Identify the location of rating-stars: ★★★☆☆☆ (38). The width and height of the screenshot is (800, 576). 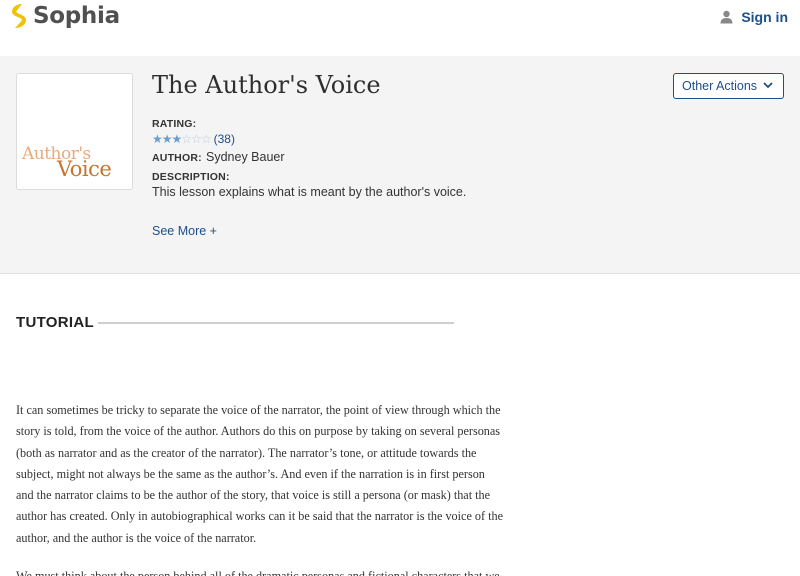
(193, 139).